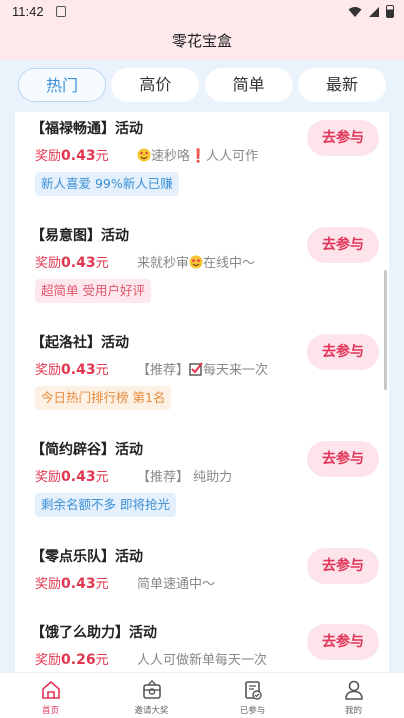  Describe the element at coordinates (80, 343) in the screenshot. I see `task-name: 【起洛社】活动` at that location.